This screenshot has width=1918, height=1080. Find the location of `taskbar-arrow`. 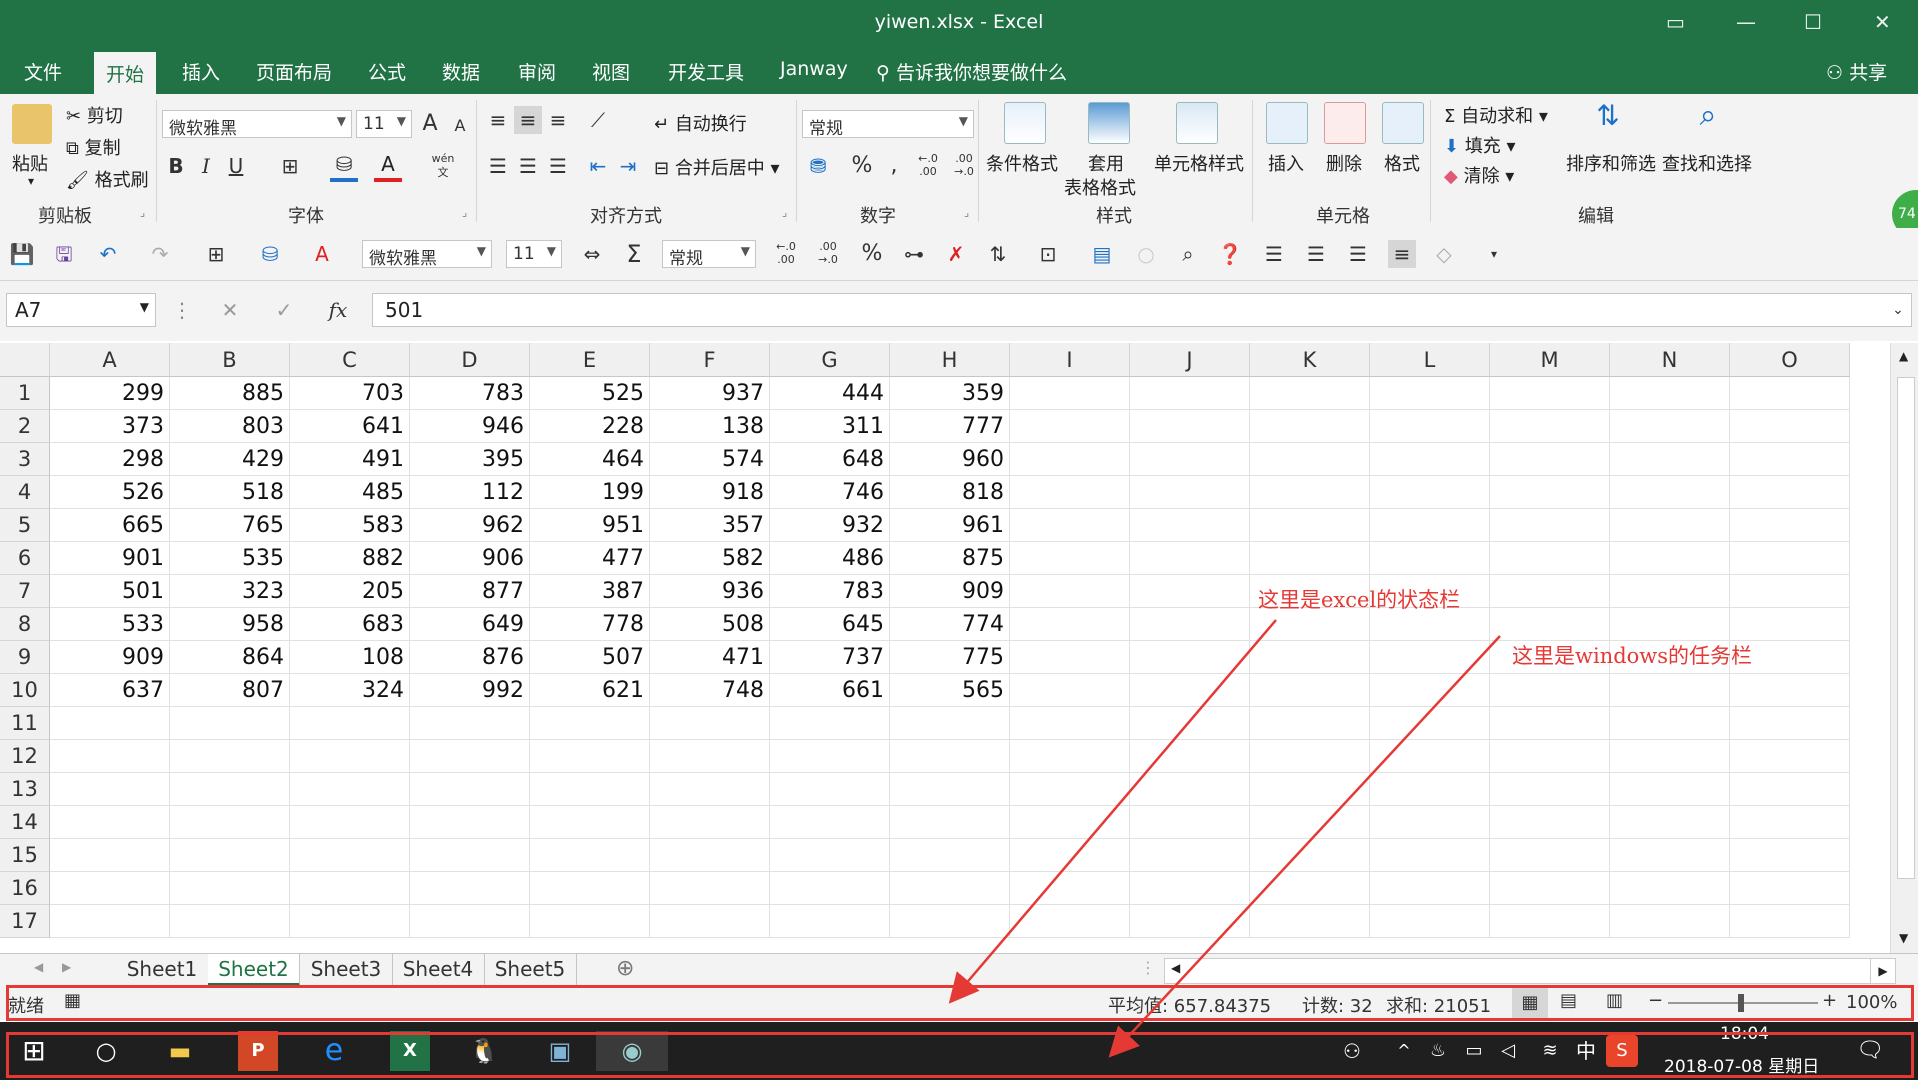

taskbar-arrow is located at coordinates (1304, 846).